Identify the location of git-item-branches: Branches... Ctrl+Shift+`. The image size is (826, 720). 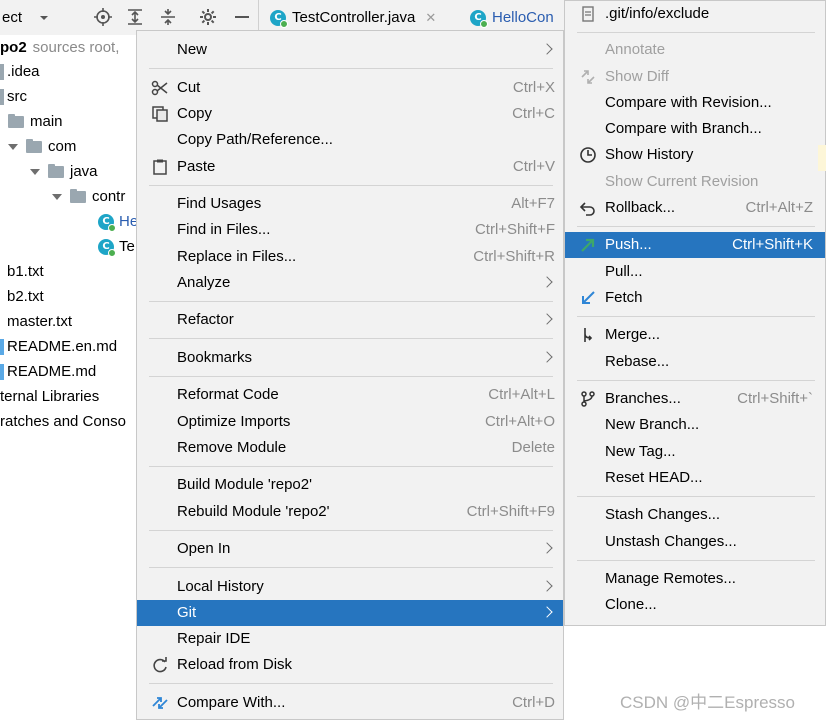
(695, 399).